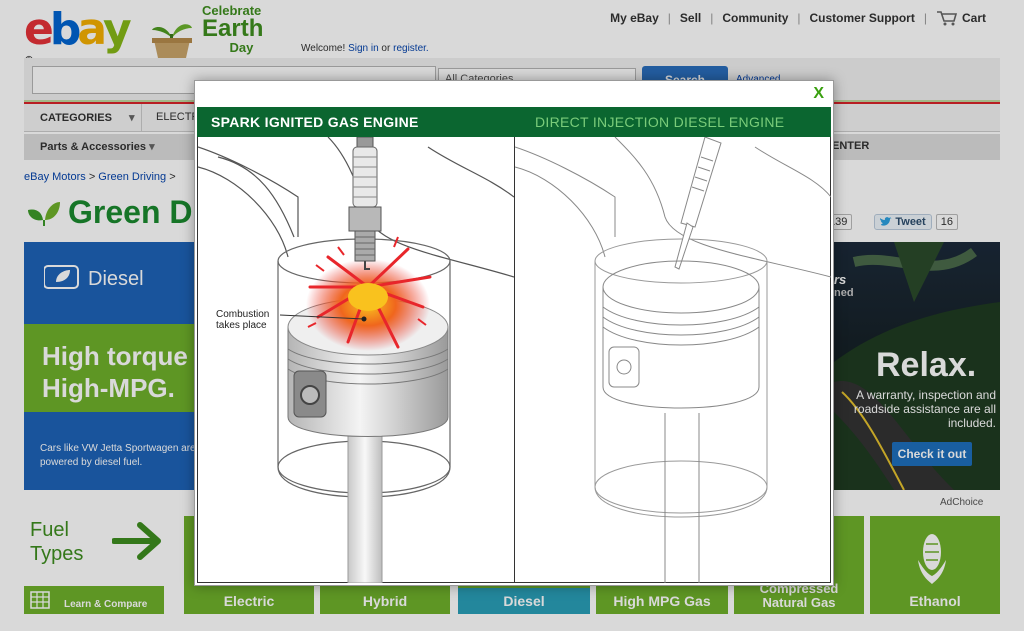 The width and height of the screenshot is (1024, 631). I want to click on tab-diesel-engine: DIRECT INJECTION DIESEL ENGINE, so click(659, 122).